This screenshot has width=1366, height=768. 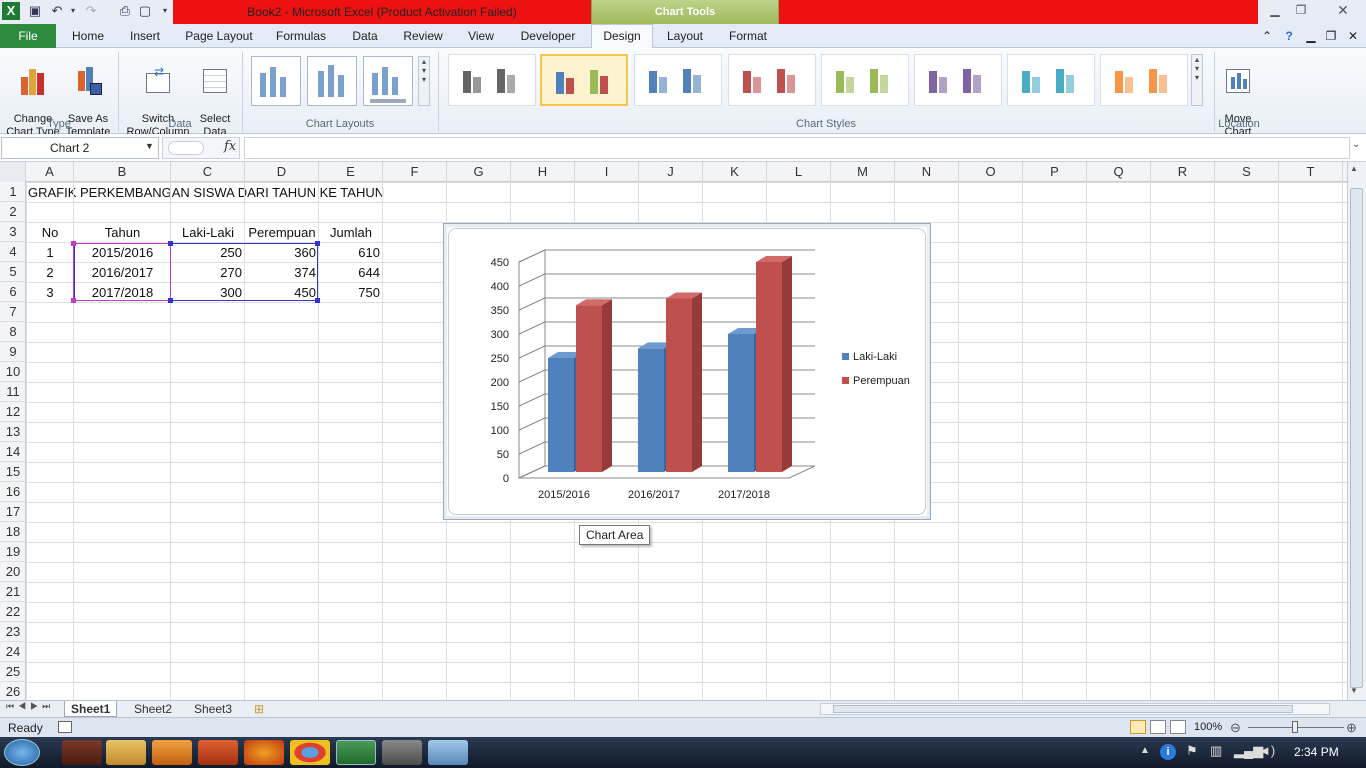 I want to click on select-all-corner, so click(x=13, y=172).